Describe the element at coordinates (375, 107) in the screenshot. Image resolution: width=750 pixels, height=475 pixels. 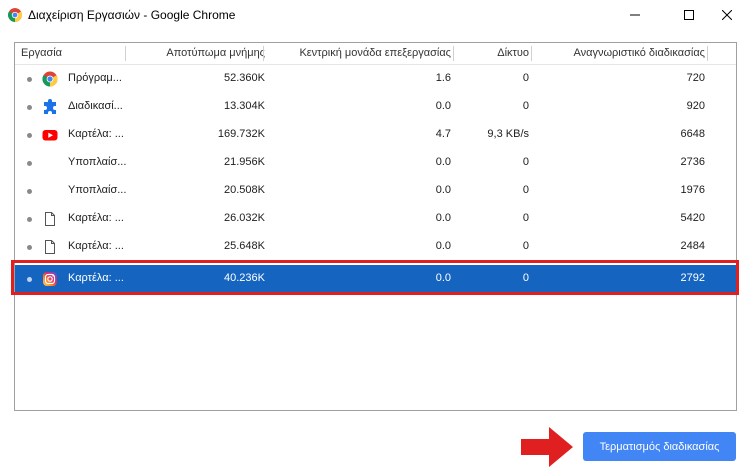
I see `table-row: Διαδικασί... 13.304K 0.0 0 920` at that location.